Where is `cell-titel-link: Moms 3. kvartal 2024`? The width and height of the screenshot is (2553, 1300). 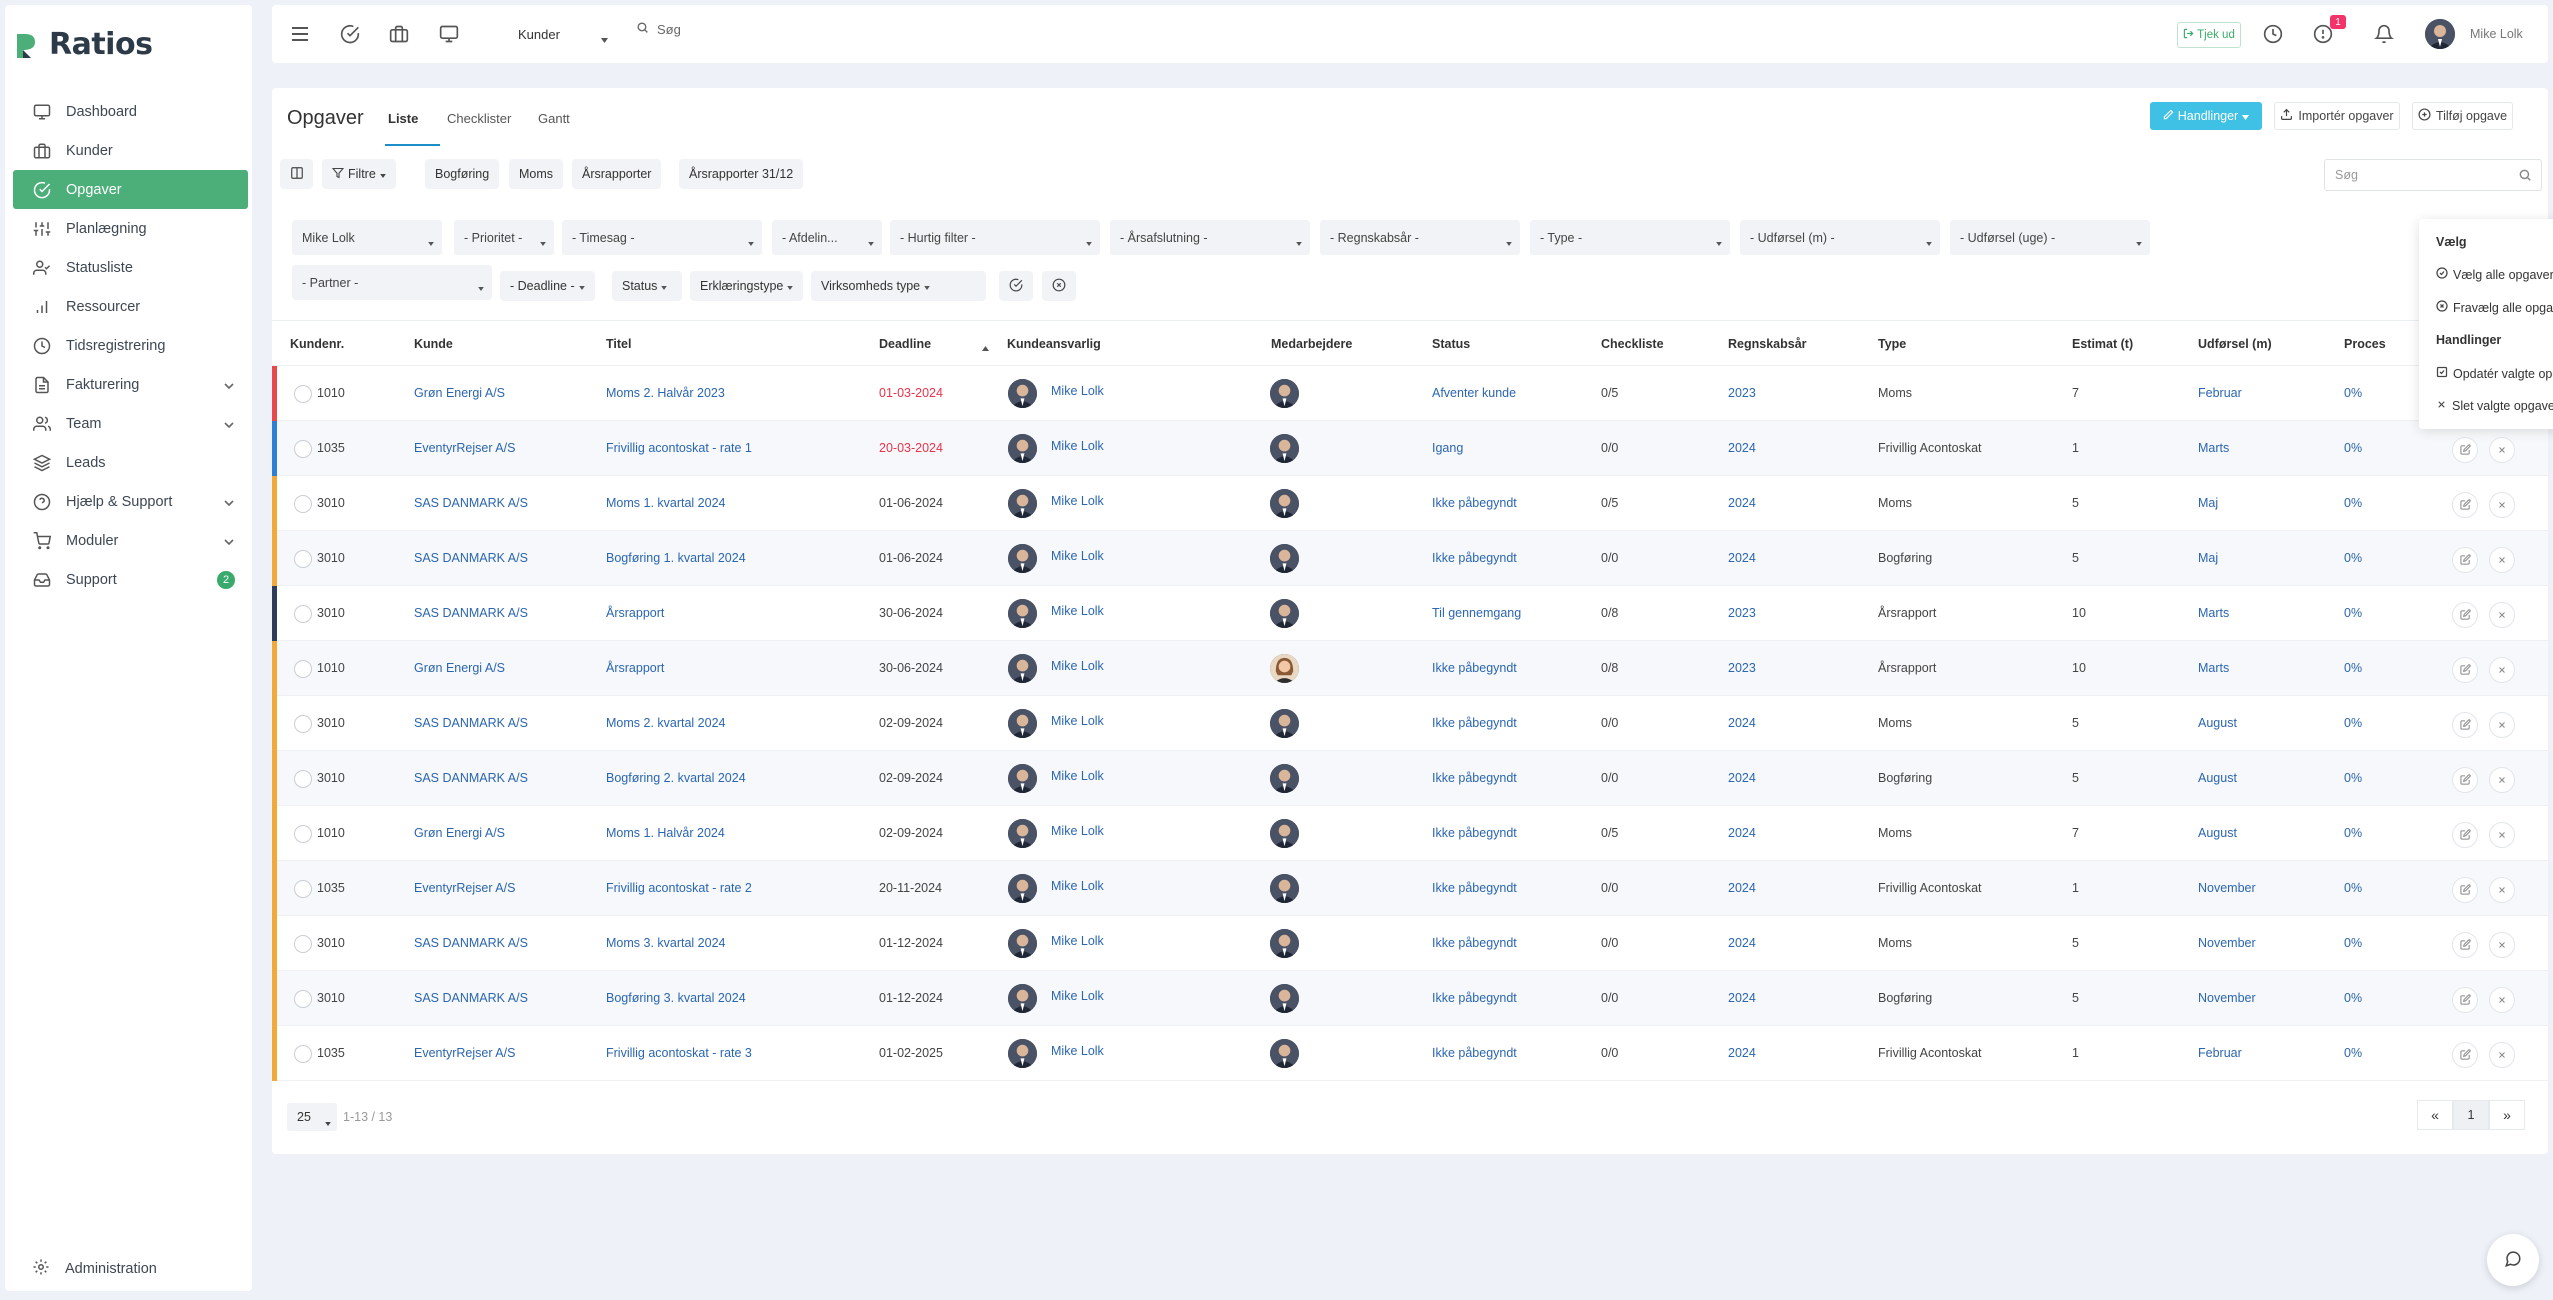
cell-titel-link: Moms 3. kvartal 2024 is located at coordinates (666, 943).